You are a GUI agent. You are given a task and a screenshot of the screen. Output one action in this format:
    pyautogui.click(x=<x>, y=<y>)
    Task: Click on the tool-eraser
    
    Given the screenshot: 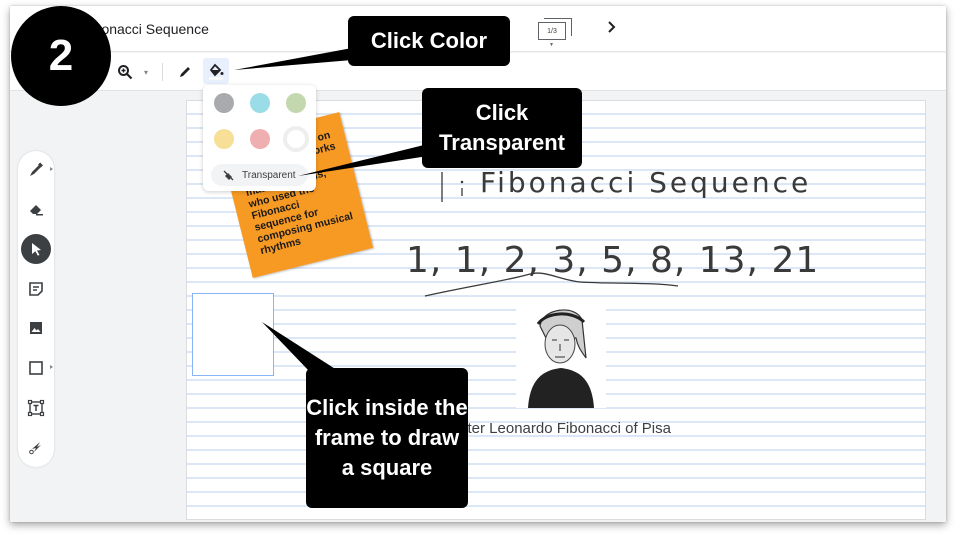 What is the action you would take?
    pyautogui.click(x=36, y=209)
    